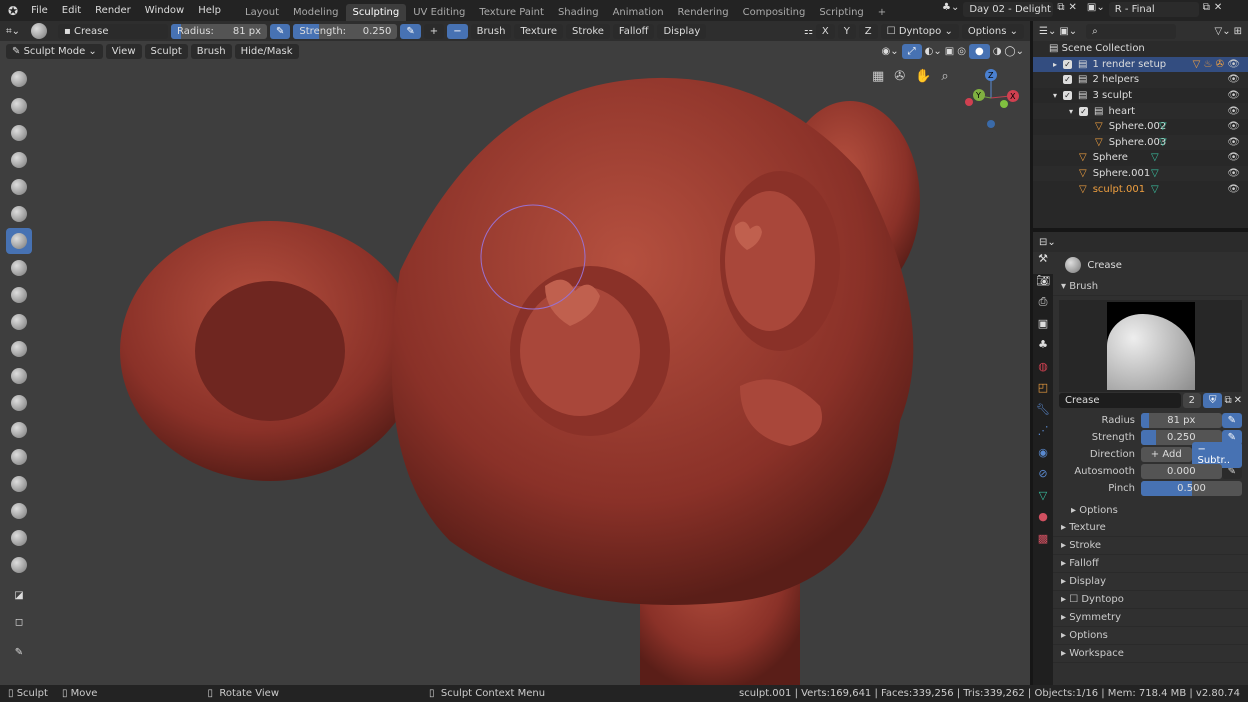 The width and height of the screenshot is (1248, 702). What do you see at coordinates (219, 31) in the screenshot?
I see `radius-field: Radius: 81 px` at bounding box center [219, 31].